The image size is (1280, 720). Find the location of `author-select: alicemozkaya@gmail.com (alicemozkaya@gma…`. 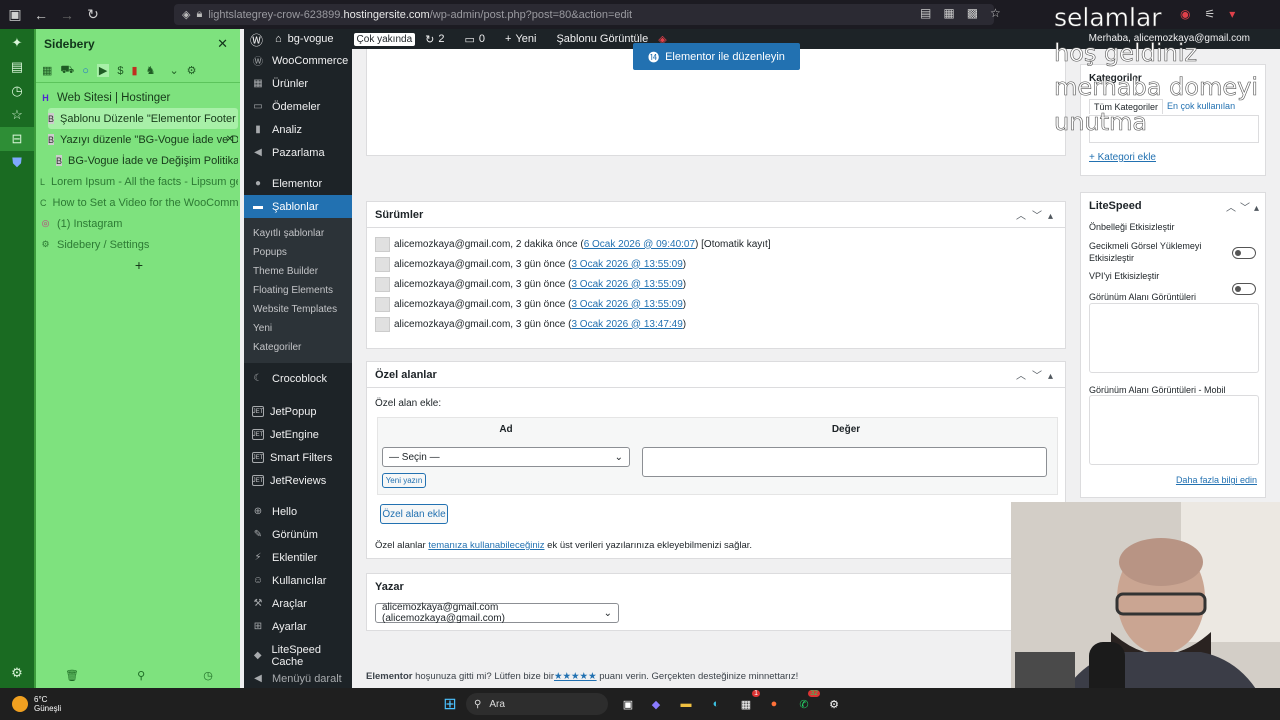

author-select: alicemozkaya@gmail.com (alicemozkaya@gma… is located at coordinates (497, 613).